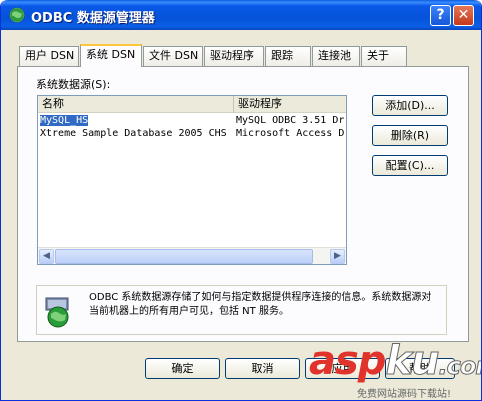 The width and height of the screenshot is (482, 401). I want to click on list-item-driver: MySQL ODBC 3.51 Dr, so click(290, 120).